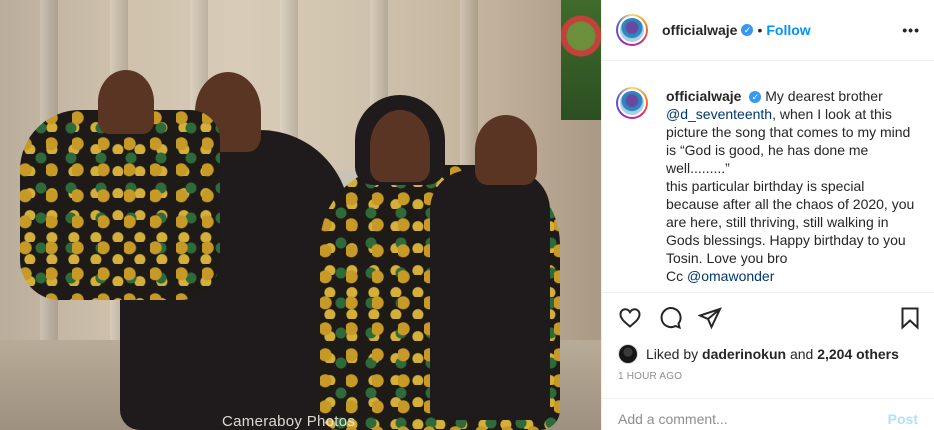  I want to click on likes-middle: and, so click(801, 354).